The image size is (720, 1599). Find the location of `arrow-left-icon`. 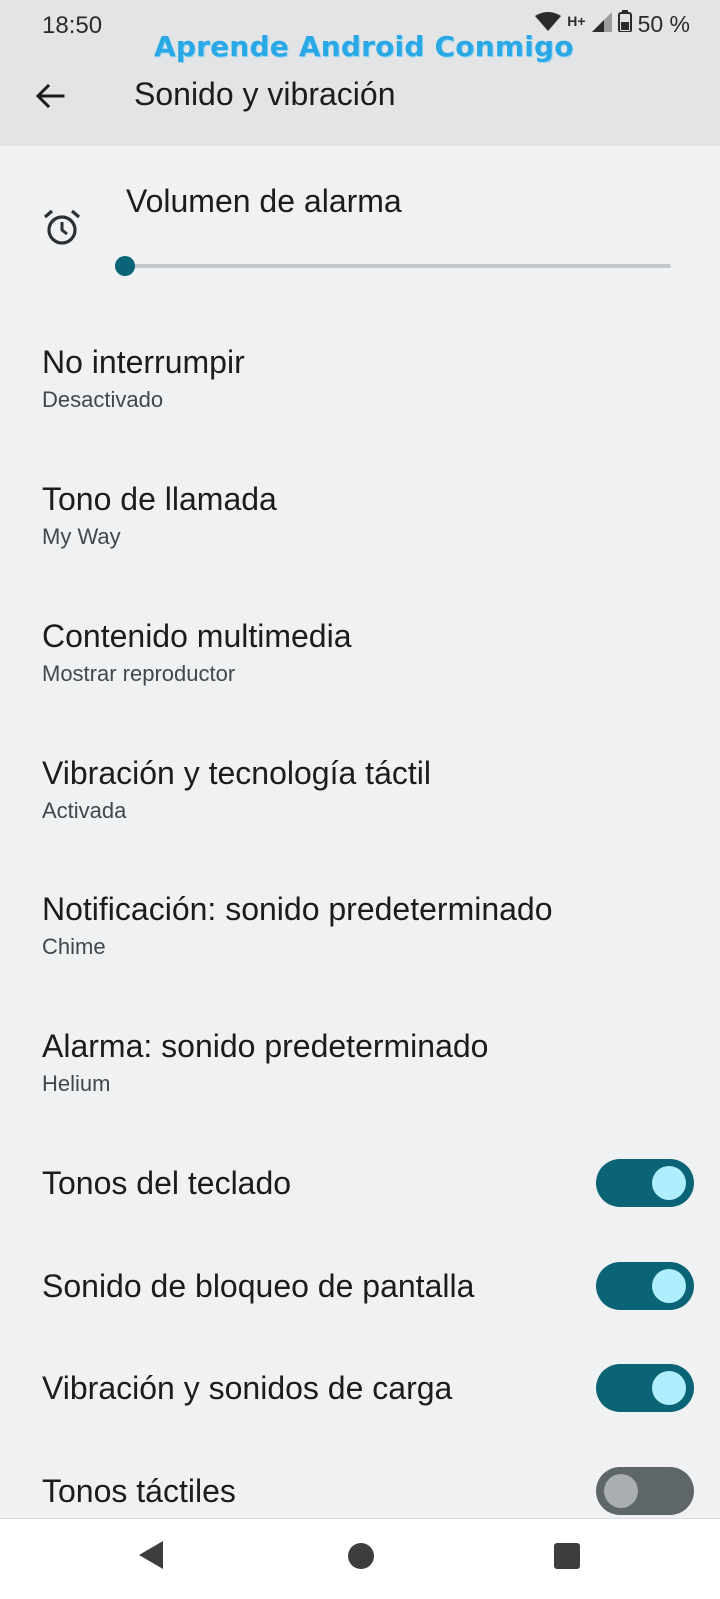

arrow-left-icon is located at coordinates (50, 96).